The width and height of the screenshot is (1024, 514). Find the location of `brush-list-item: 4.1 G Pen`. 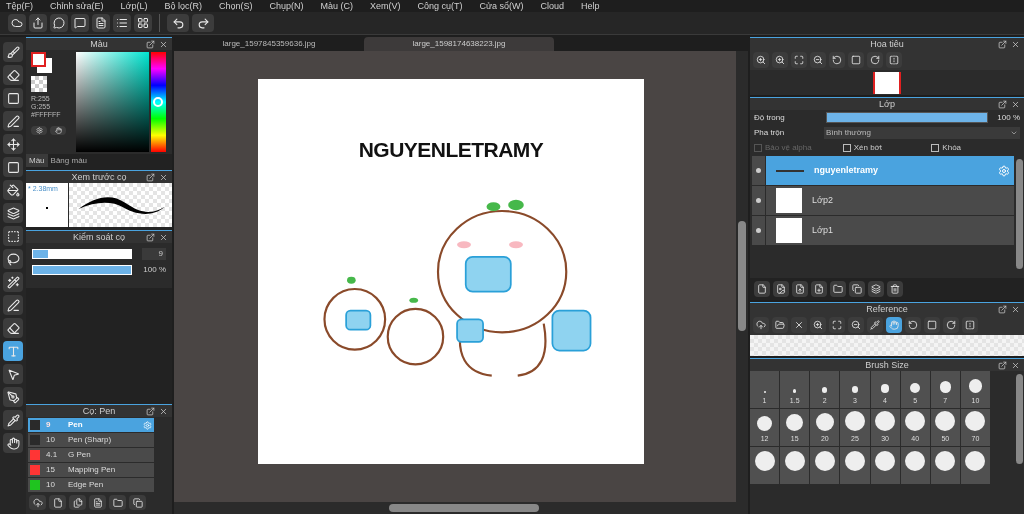

brush-list-item: 4.1 G Pen is located at coordinates (91, 455).